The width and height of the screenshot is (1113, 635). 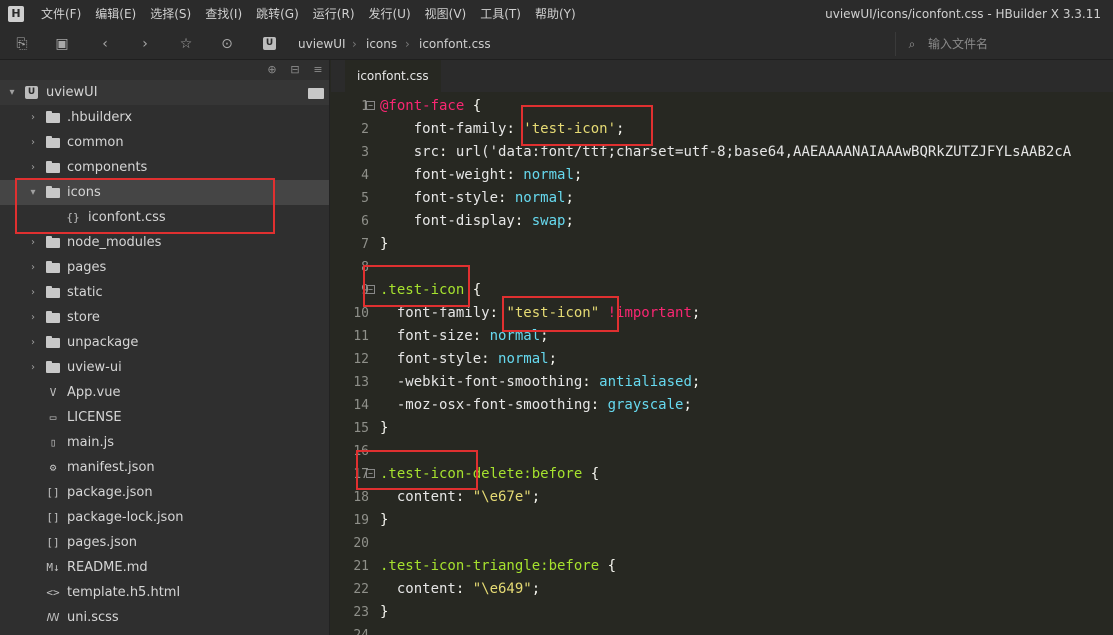 I want to click on menu-file: 文件(F), so click(x=61, y=14).